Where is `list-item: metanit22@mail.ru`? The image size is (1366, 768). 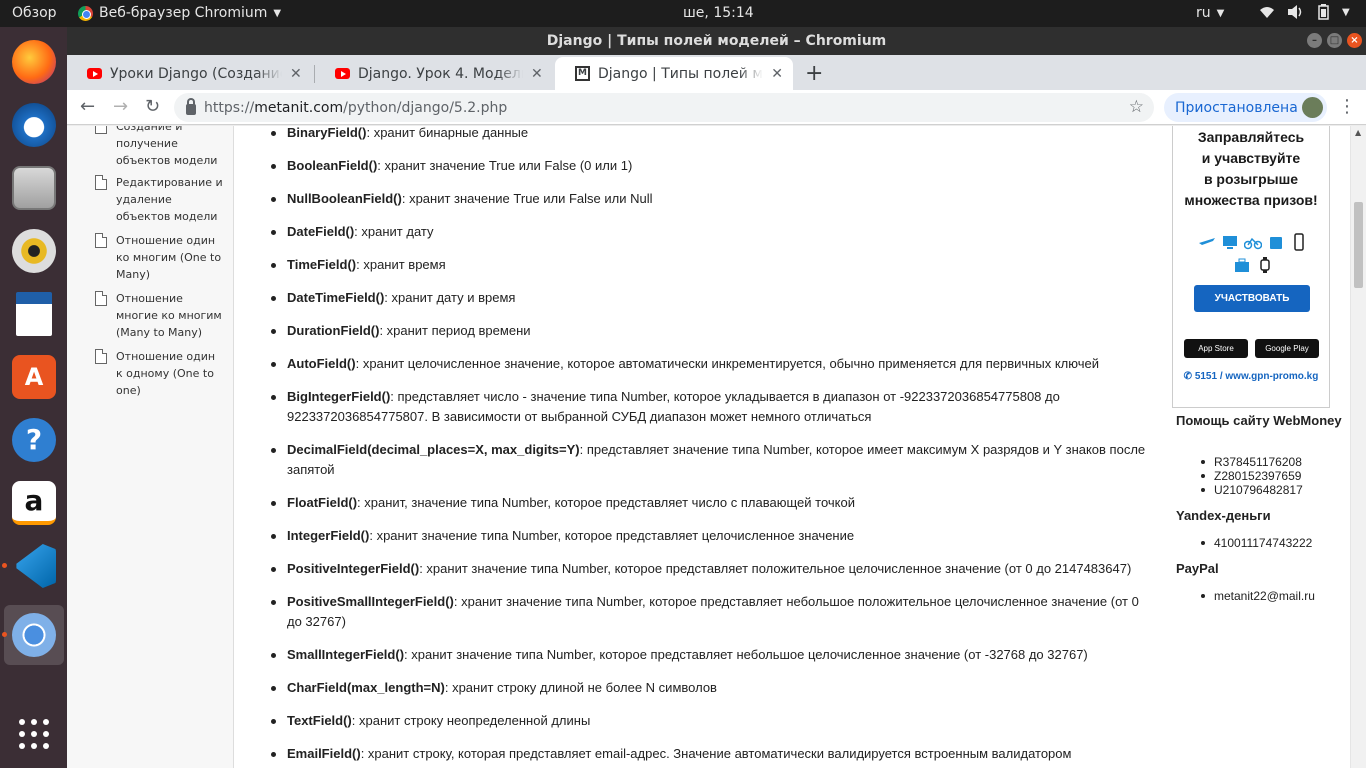
list-item: metanit22@mail.ru is located at coordinates (1258, 596).